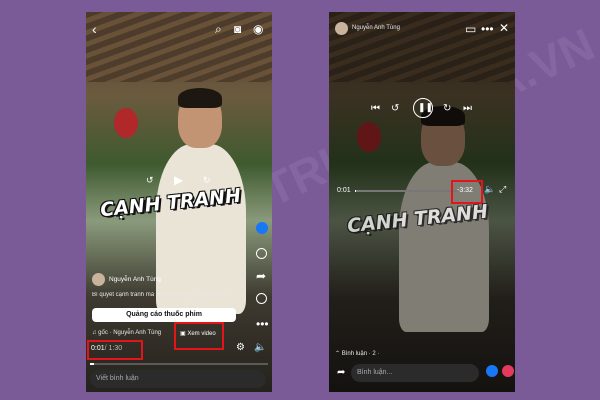 This screenshot has width=600, height=400. Describe the element at coordinates (201, 334) in the screenshot. I see `watch-label: Xem video` at that location.